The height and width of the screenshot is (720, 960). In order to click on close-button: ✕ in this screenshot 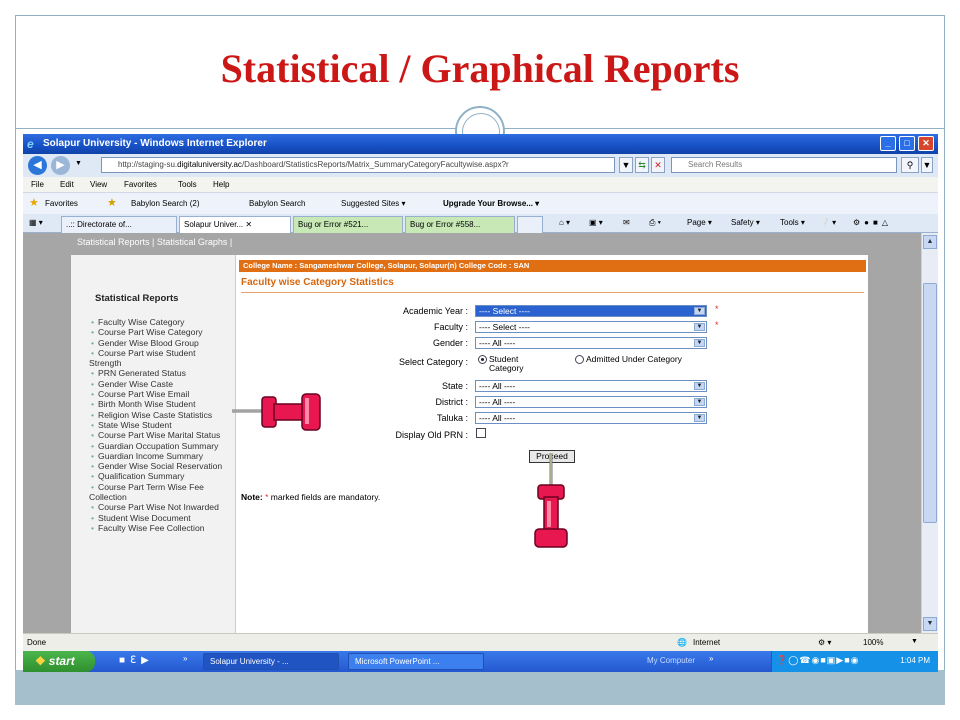, I will do `click(926, 143)`.